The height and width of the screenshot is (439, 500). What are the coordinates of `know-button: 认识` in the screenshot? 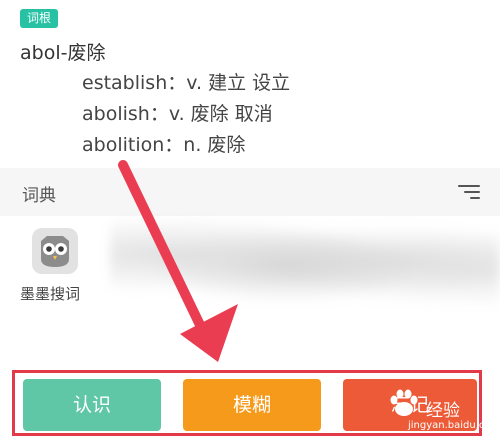 It's located at (92, 405).